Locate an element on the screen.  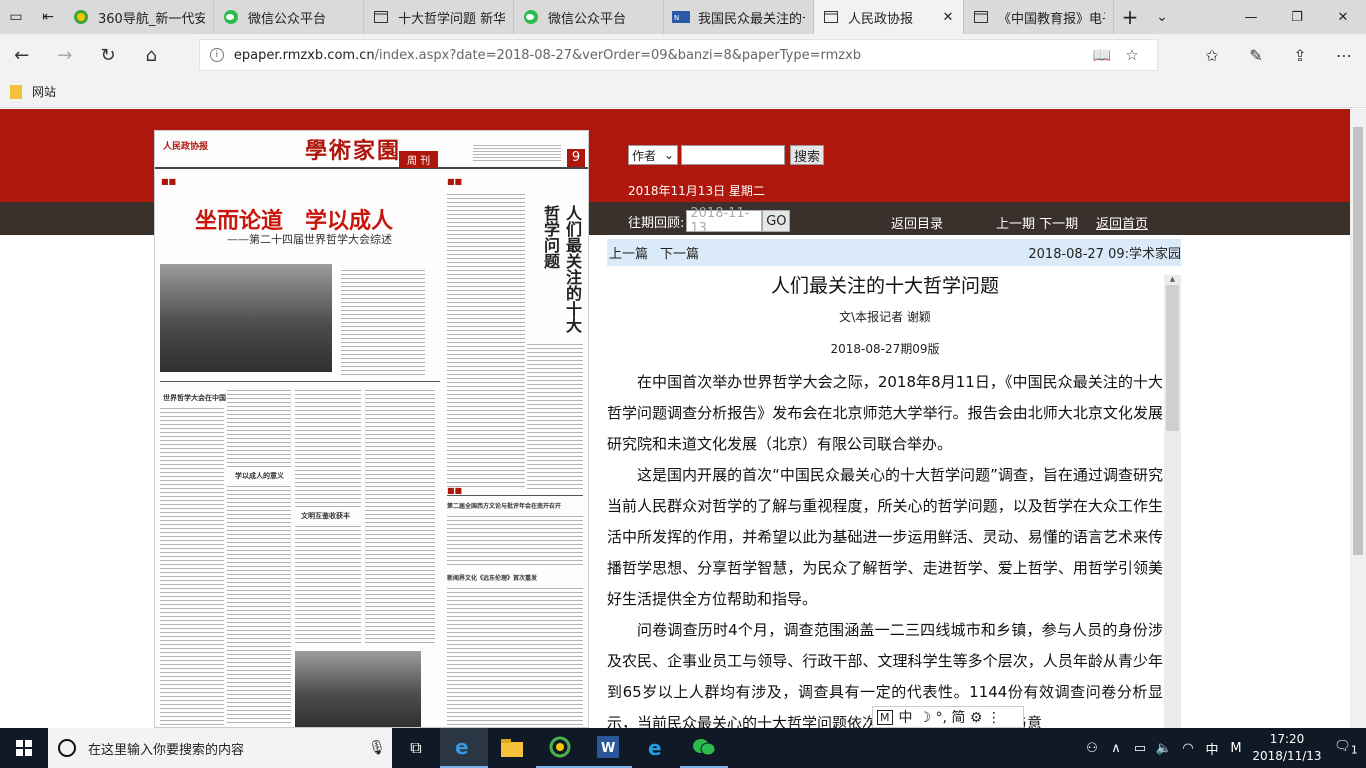
forward-icon: → is located at coordinates (64, 55).